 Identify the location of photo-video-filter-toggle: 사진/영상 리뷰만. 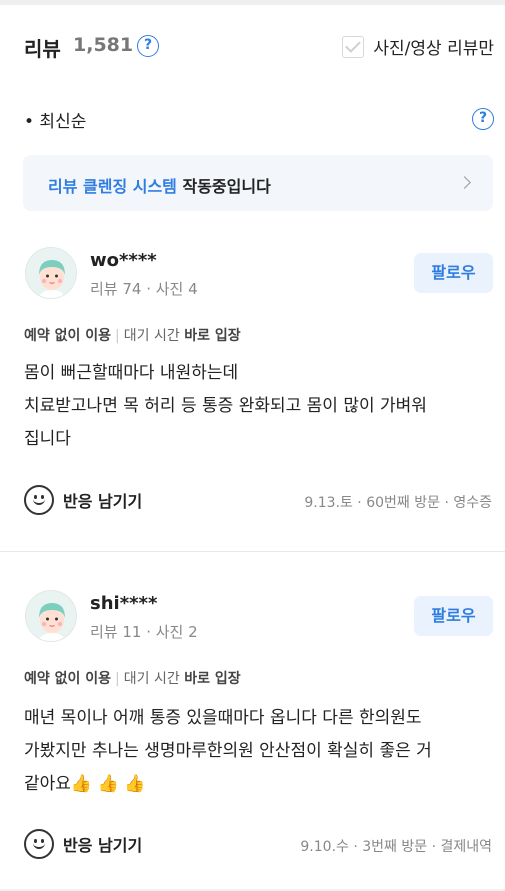
(418, 46).